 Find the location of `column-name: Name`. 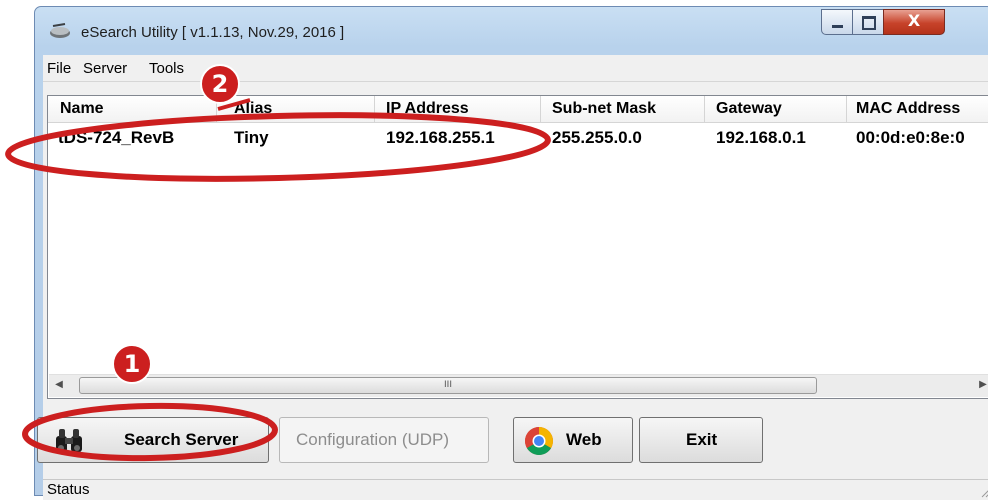

column-name: Name is located at coordinates (82, 109).